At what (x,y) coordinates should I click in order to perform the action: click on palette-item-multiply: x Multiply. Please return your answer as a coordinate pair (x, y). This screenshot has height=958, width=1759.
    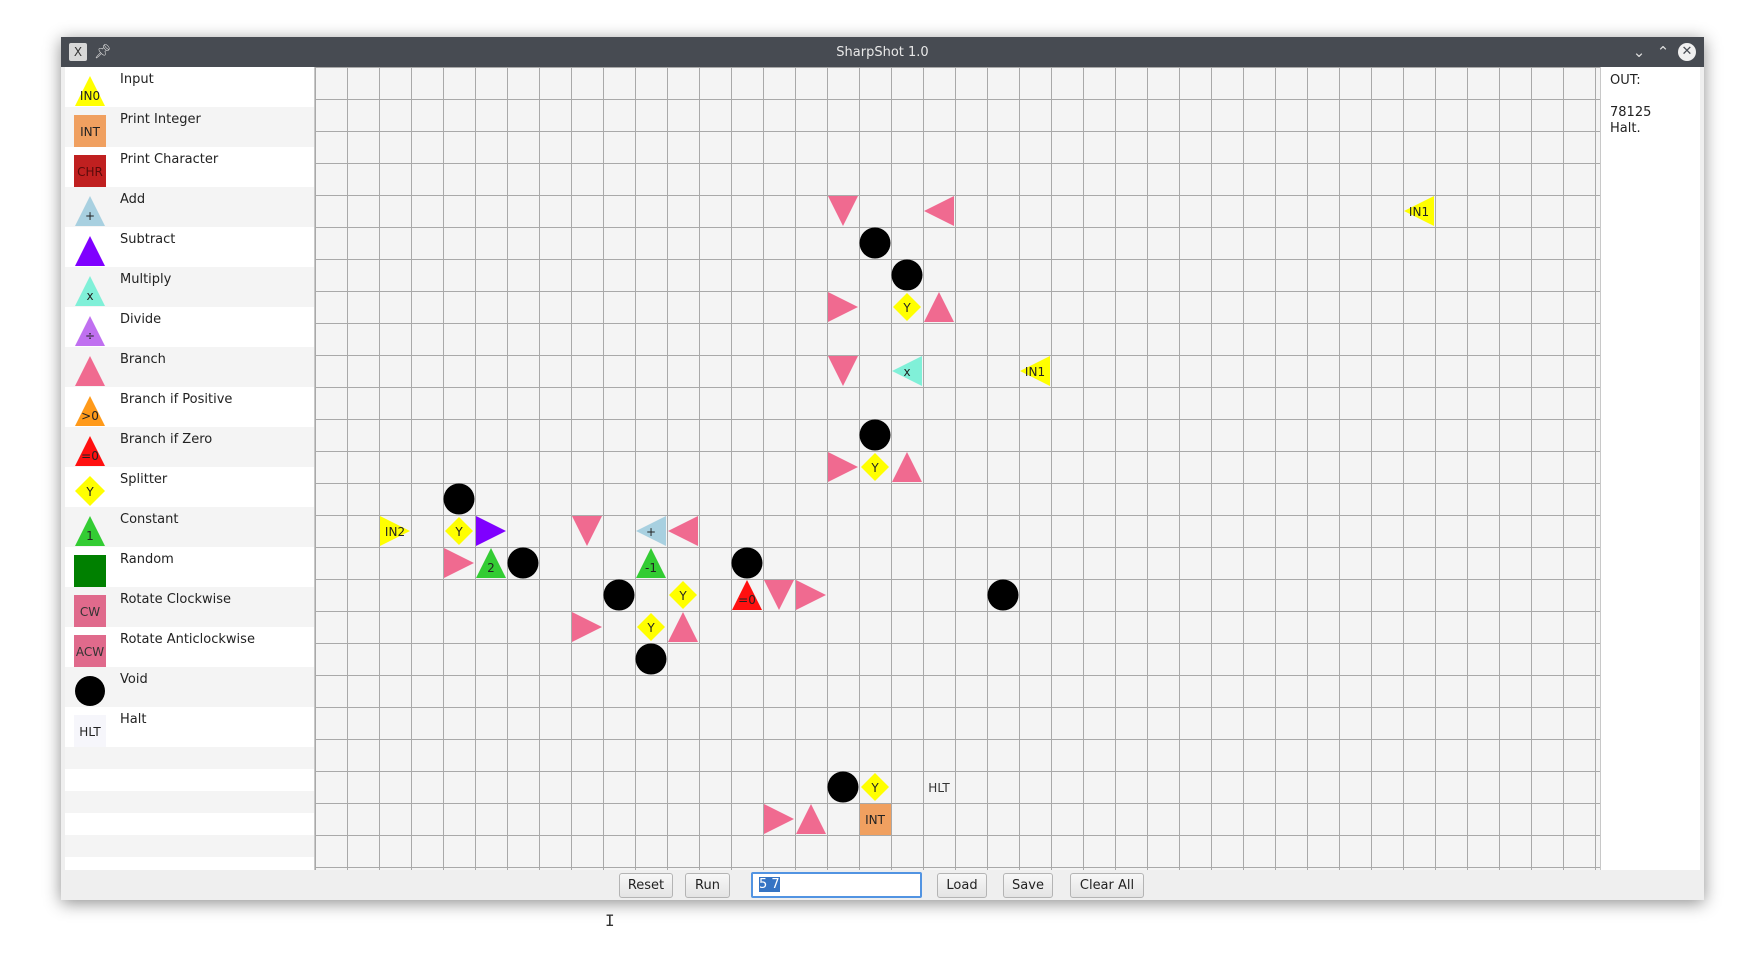
    Looking at the image, I should click on (189, 287).